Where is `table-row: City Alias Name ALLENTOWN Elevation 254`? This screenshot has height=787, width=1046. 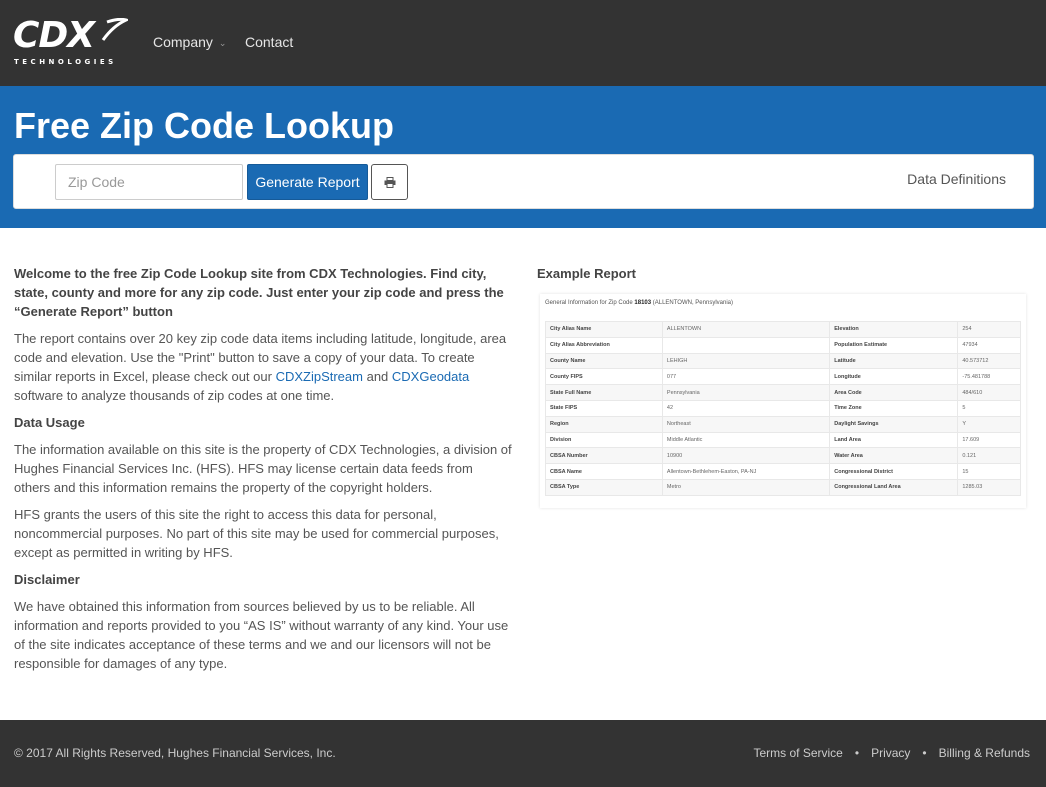 table-row: City Alias Name ALLENTOWN Elevation 254 is located at coordinates (783, 329).